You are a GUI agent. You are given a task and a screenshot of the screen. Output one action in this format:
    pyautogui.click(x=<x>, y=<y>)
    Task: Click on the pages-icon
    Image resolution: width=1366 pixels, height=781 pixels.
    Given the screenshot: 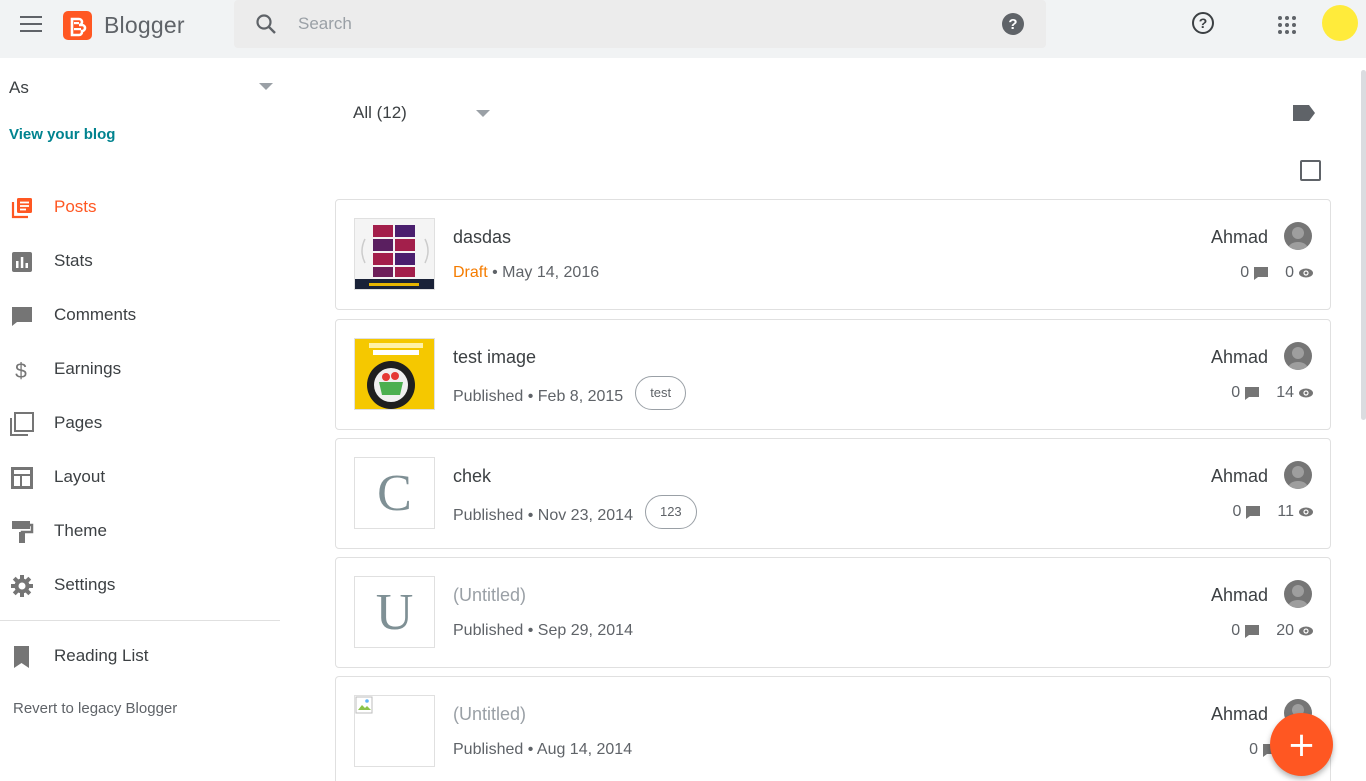 What is the action you would take?
    pyautogui.click(x=22, y=424)
    